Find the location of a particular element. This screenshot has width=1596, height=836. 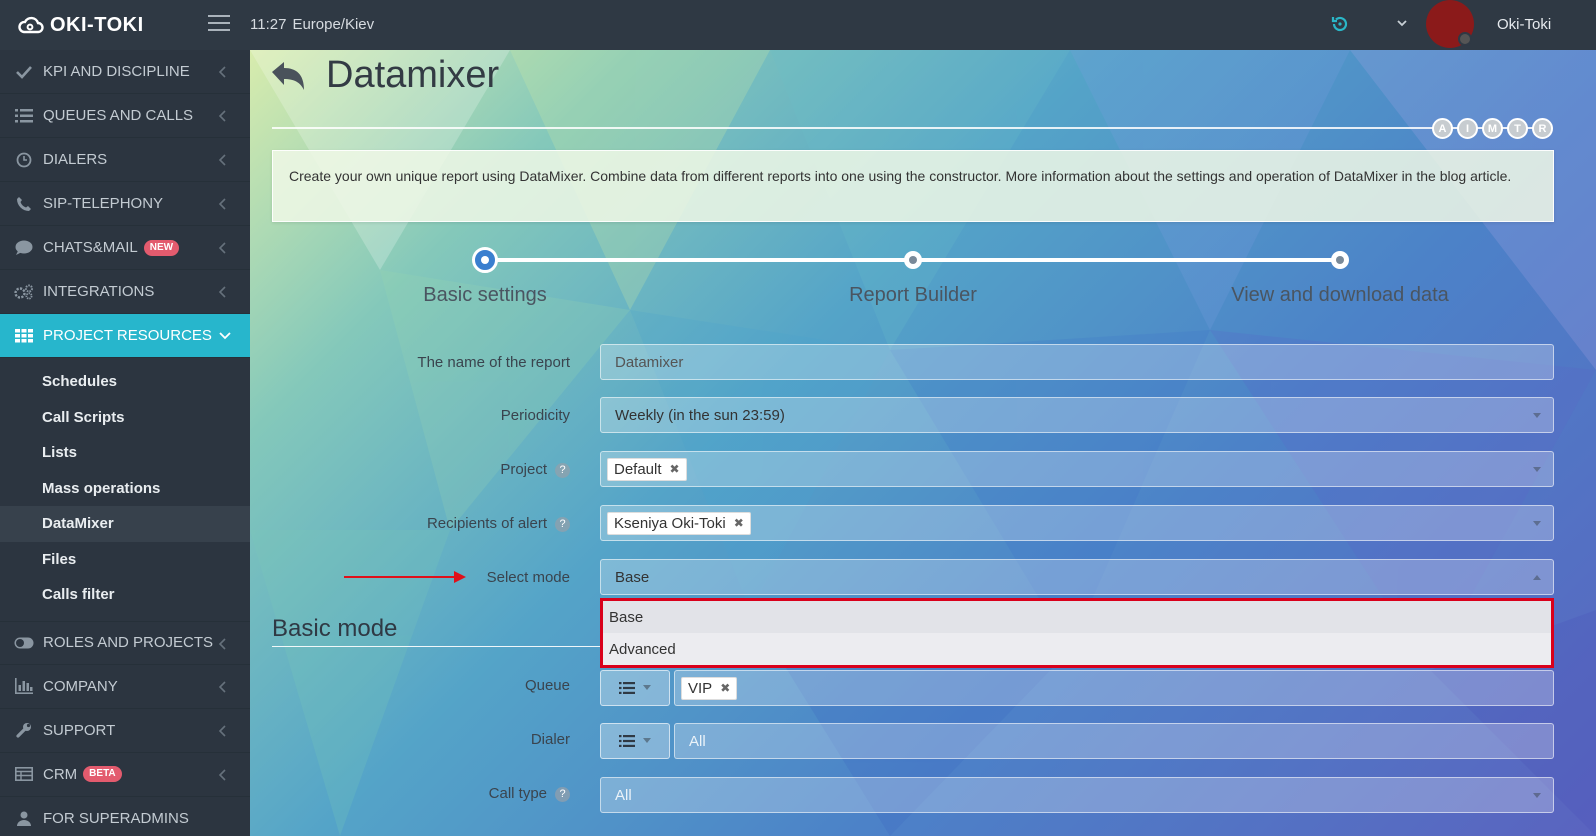

sidebar-item-label: INTEGRATIONS is located at coordinates (99, 291).